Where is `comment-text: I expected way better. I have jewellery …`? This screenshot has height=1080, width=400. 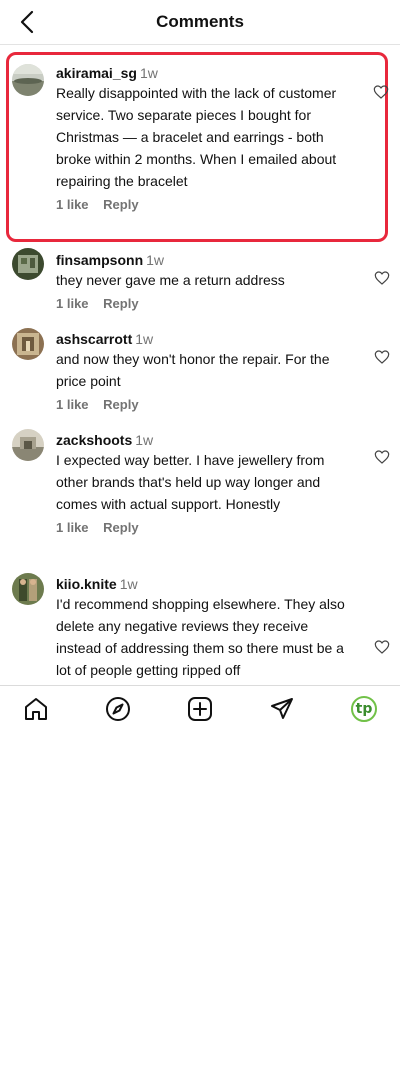
comment-text: I expected way better. I have jewellery … is located at coordinates (190, 482).